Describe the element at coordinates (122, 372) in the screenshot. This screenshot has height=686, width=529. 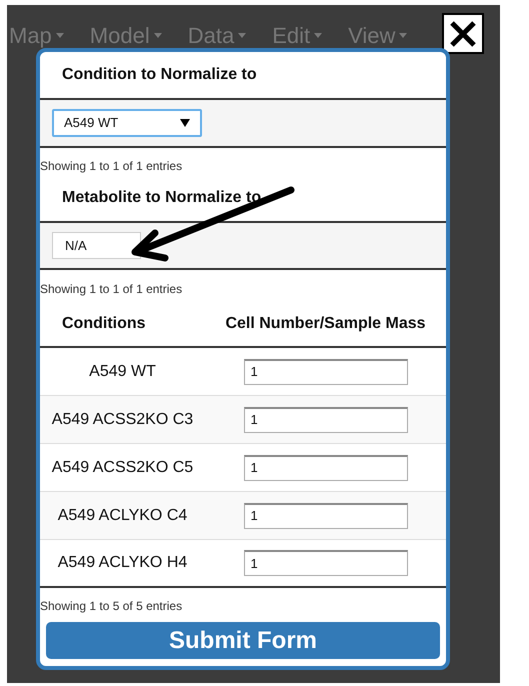
I see `condition-name: A549 WT` at that location.